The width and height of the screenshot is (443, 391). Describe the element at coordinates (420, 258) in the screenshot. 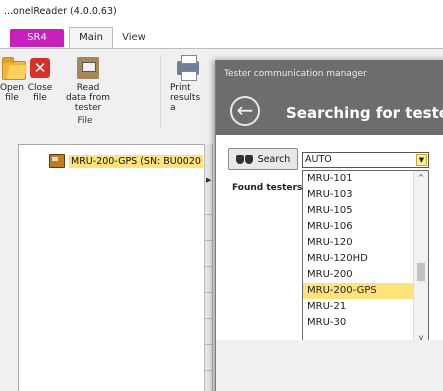

I see `dropdown-scrollbar: ^ v` at that location.